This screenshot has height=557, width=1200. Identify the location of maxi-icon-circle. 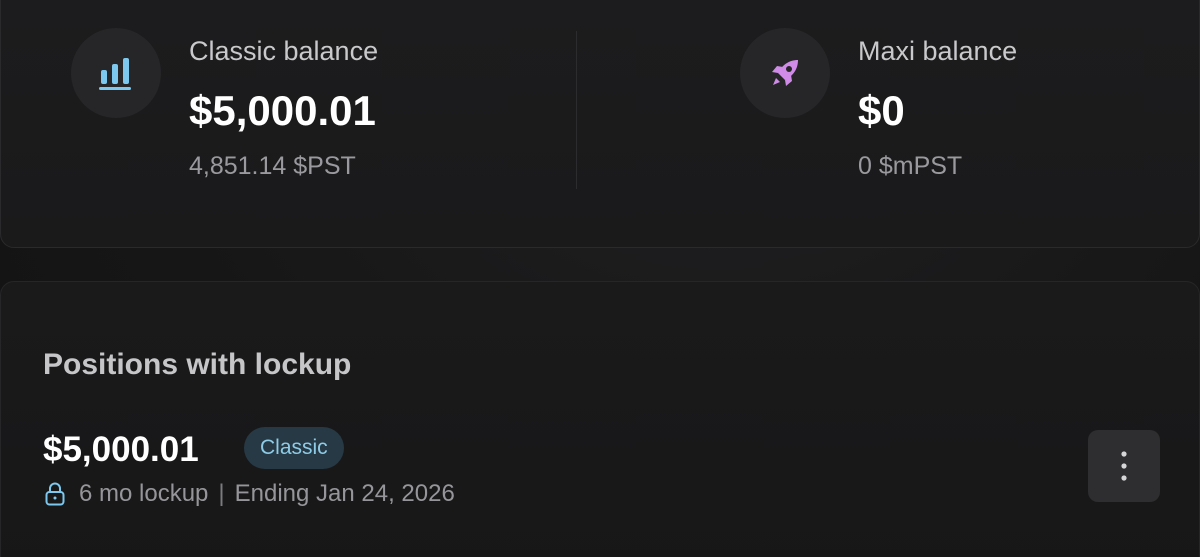
(785, 73).